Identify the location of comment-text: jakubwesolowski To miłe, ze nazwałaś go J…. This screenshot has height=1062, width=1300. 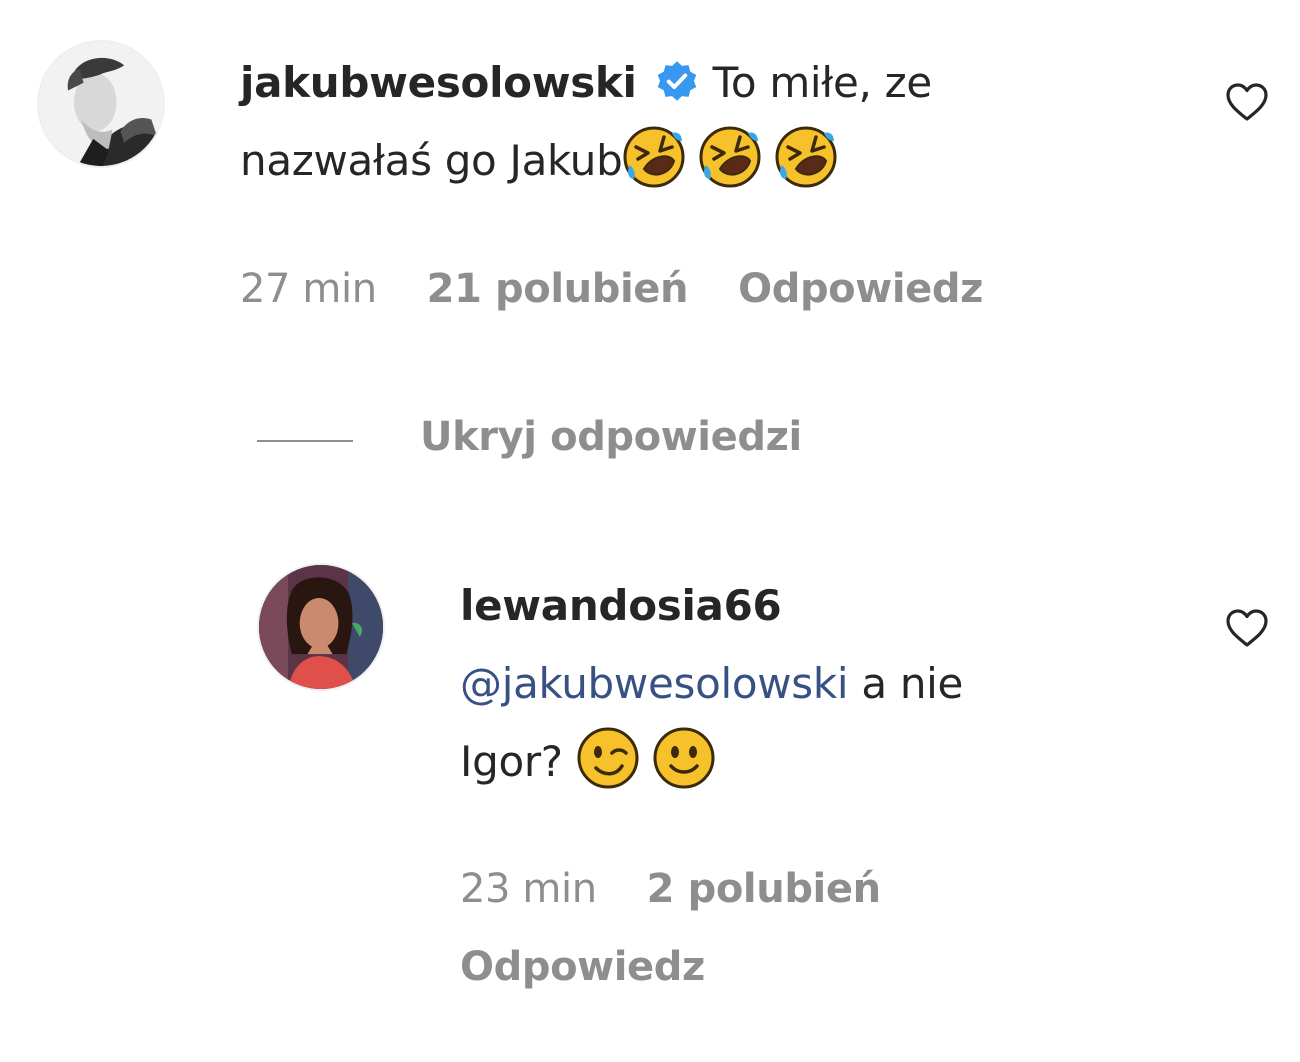
(690, 122).